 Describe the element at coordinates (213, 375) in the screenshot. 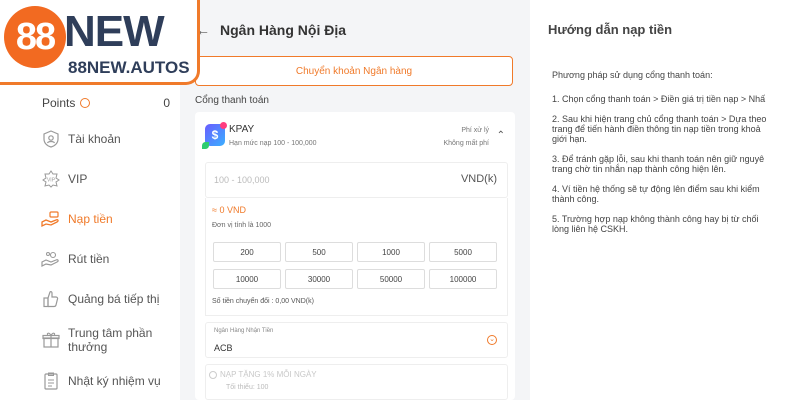

I see `promo-radio` at that location.